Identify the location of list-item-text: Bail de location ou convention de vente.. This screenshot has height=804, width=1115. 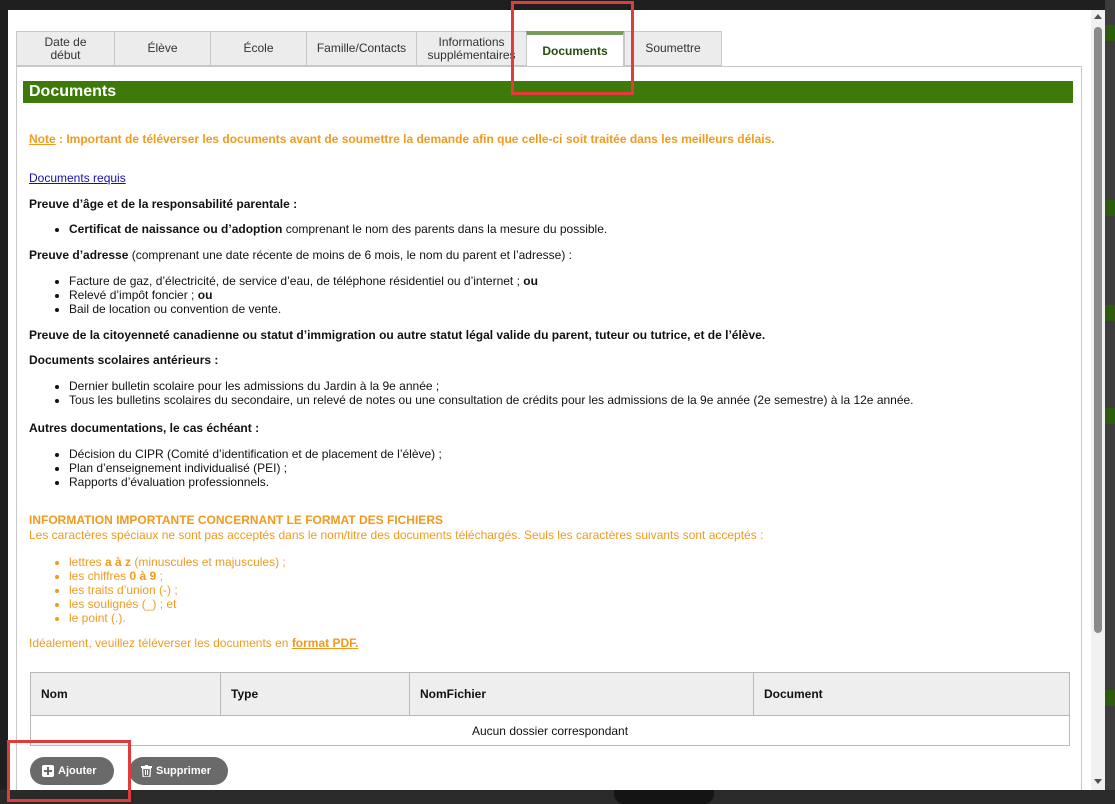
(175, 309).